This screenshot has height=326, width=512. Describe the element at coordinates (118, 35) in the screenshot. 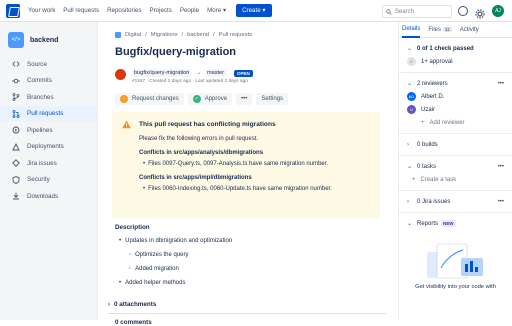

I see `breadcrumb-repo-icon` at that location.